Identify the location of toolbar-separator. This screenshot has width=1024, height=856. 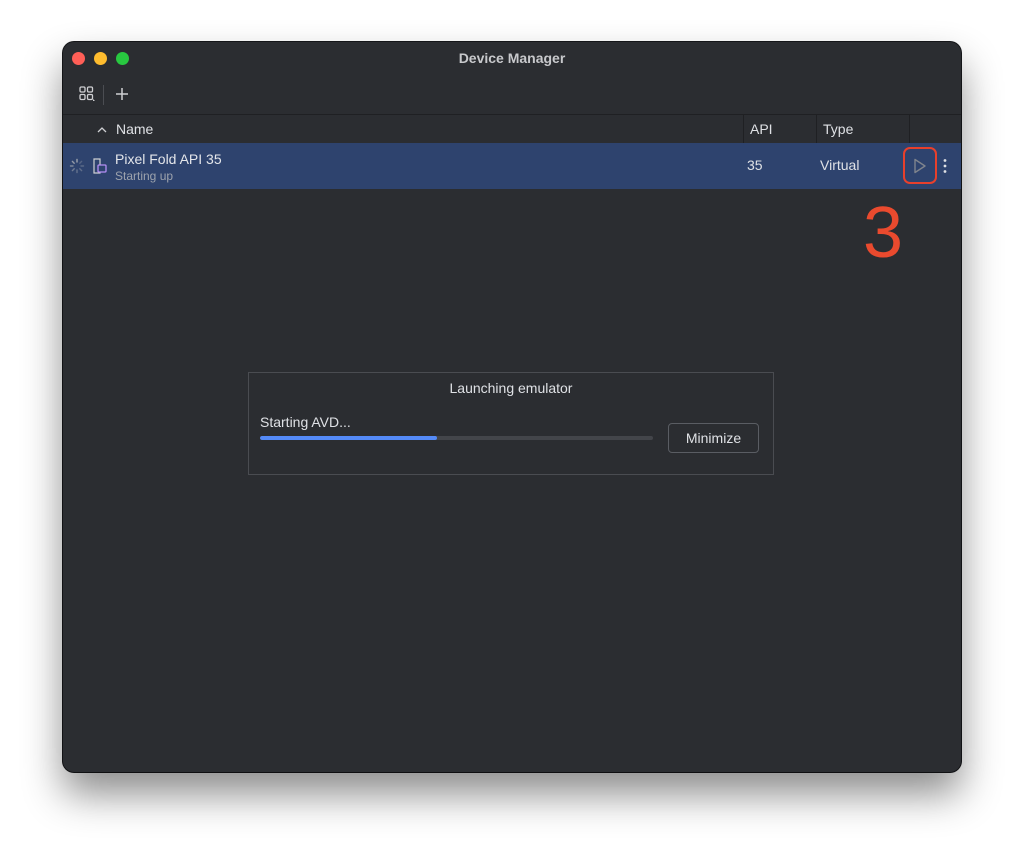
(103, 95).